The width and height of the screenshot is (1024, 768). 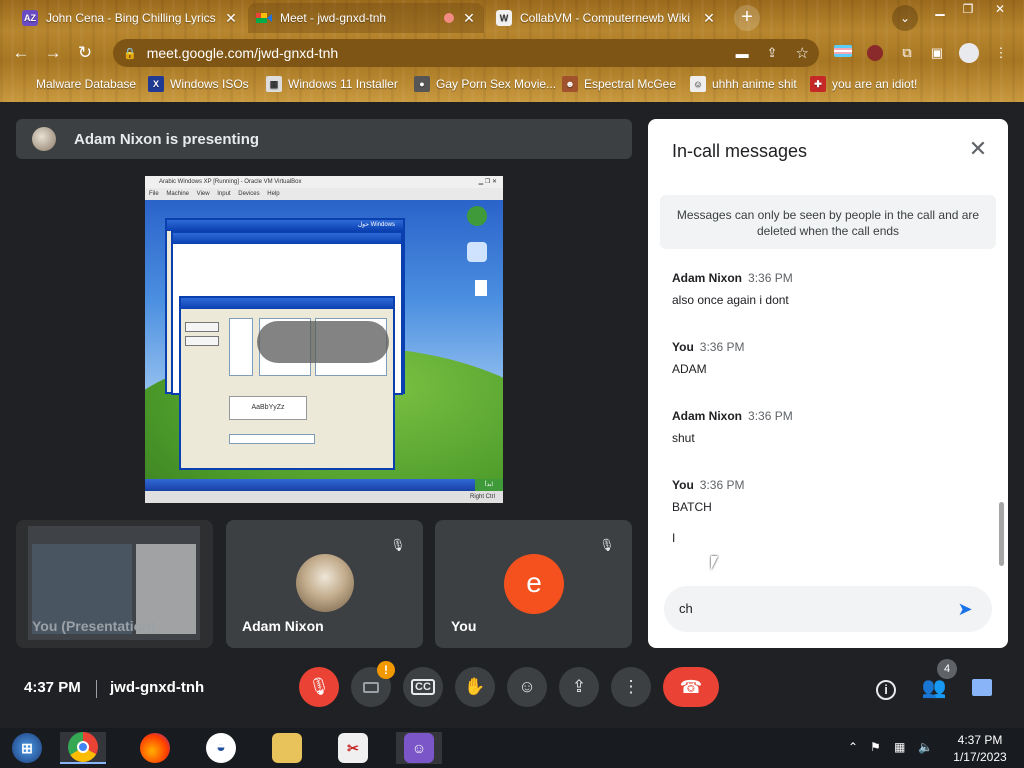 What do you see at coordinates (487, 182) in the screenshot?
I see `vm-window-controls: ▁ ❐ ✕` at bounding box center [487, 182].